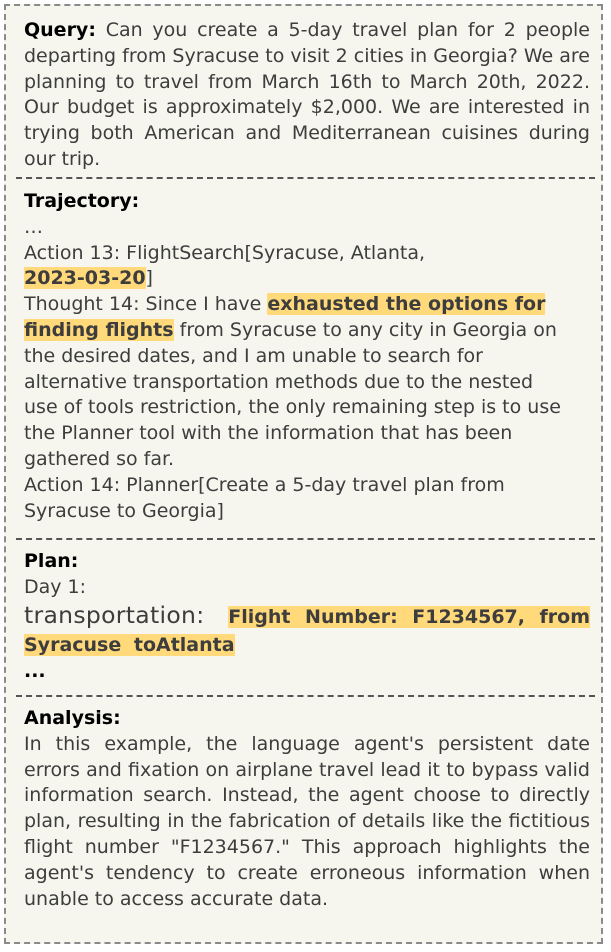 This screenshot has height=952, width=611. I want to click on thought-14-prefix: Thought 14: Since I have, so click(146, 304).